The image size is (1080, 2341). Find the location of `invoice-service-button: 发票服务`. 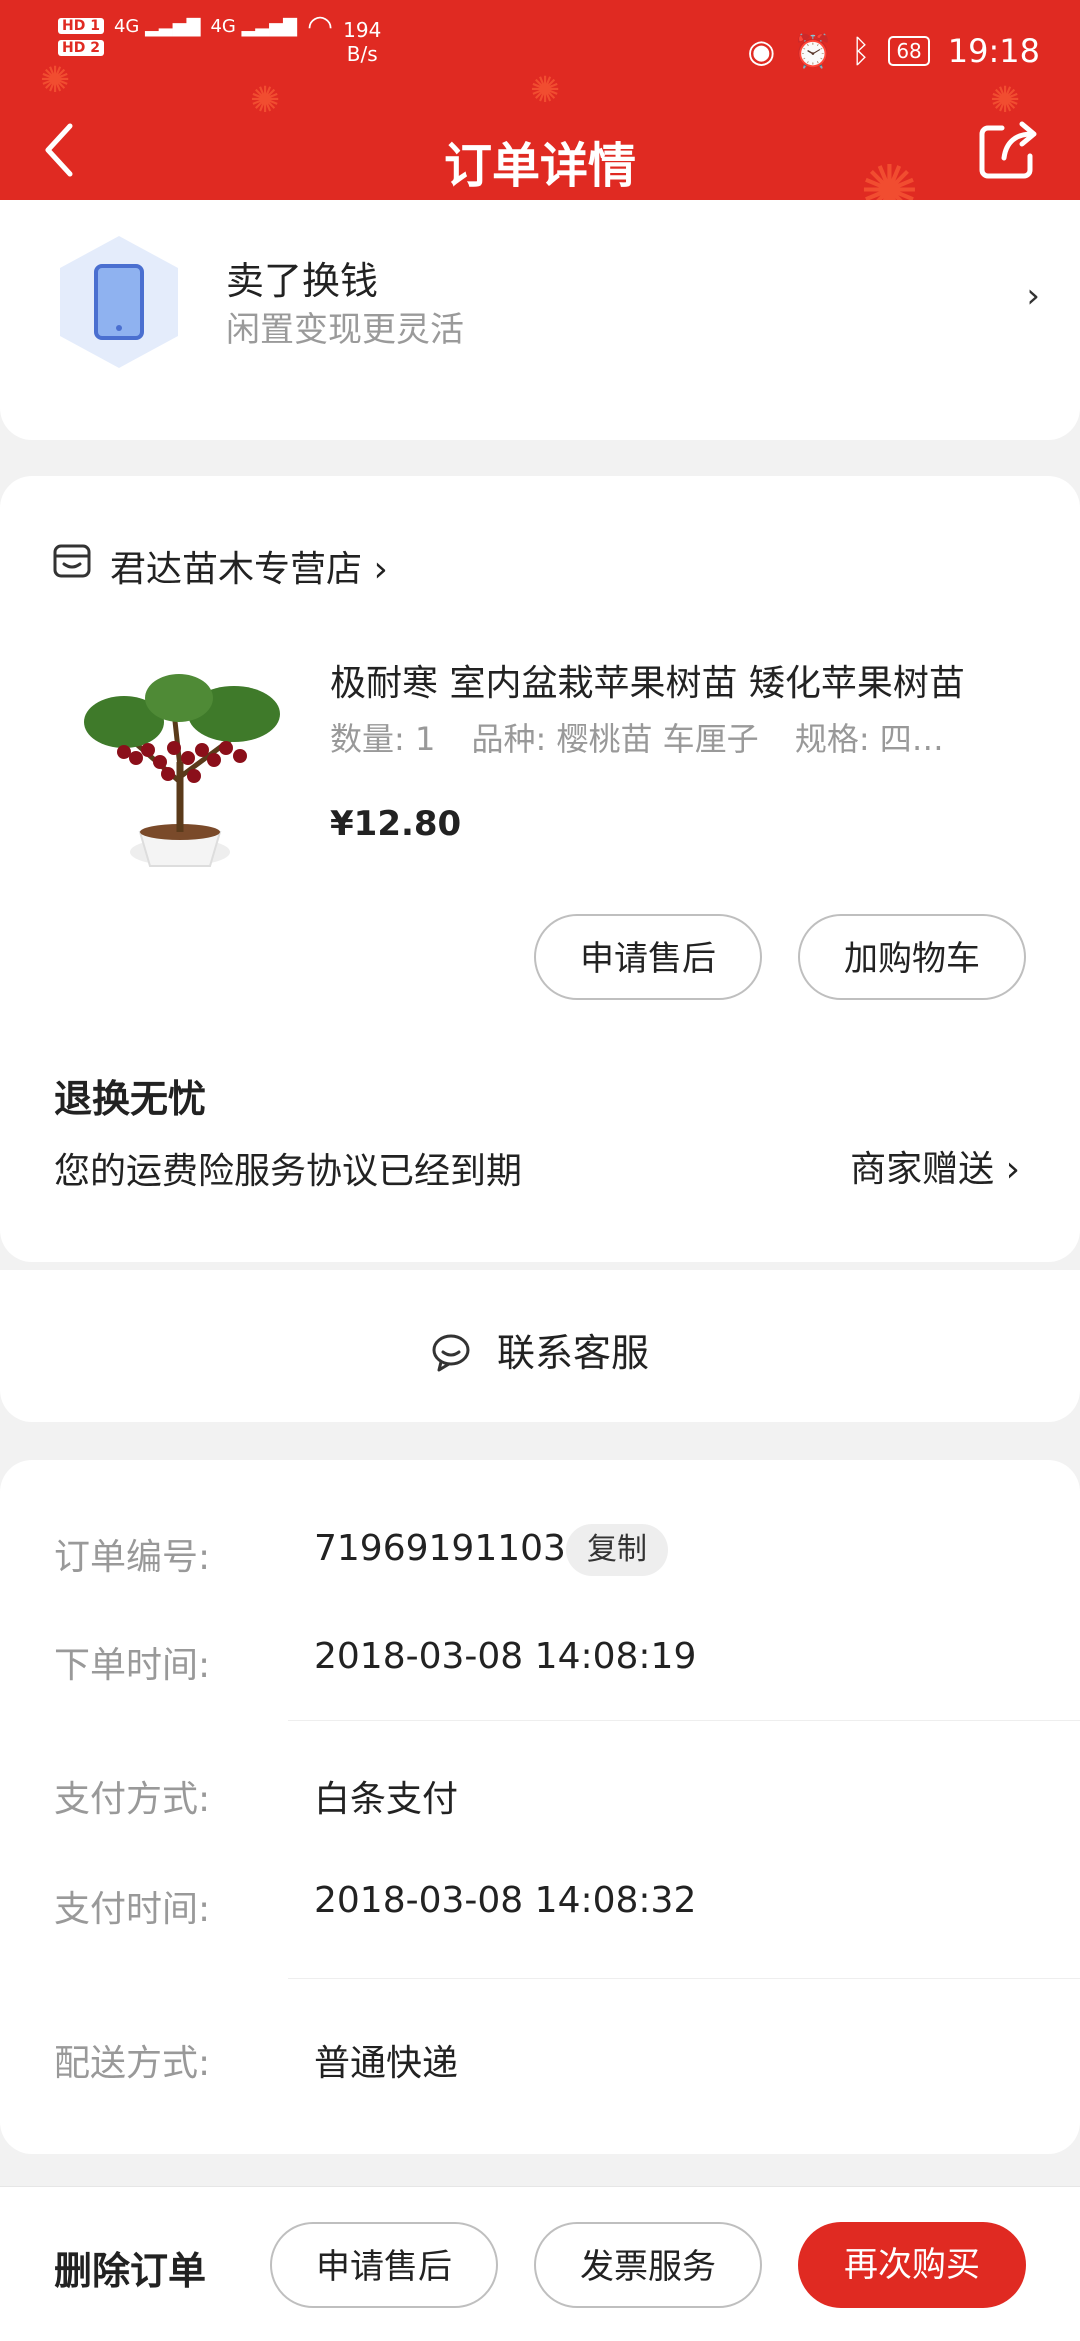

invoice-service-button: 发票服务 is located at coordinates (648, 2265).